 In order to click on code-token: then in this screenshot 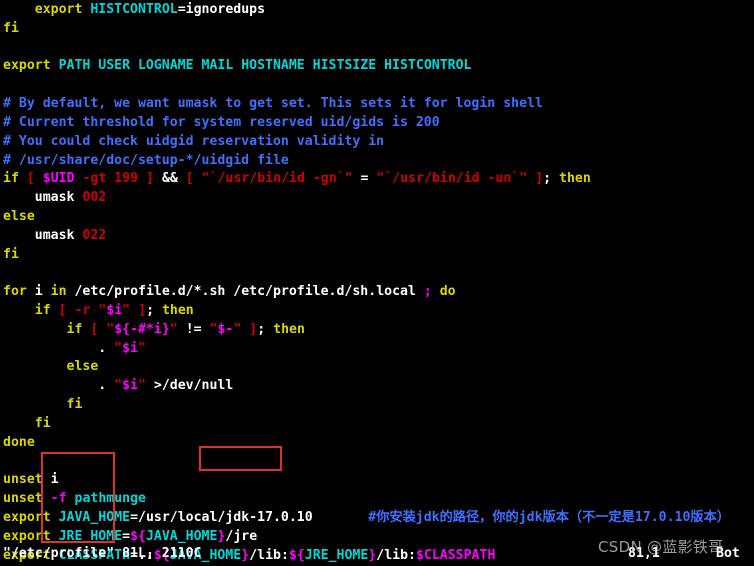, I will do `click(177, 310)`.